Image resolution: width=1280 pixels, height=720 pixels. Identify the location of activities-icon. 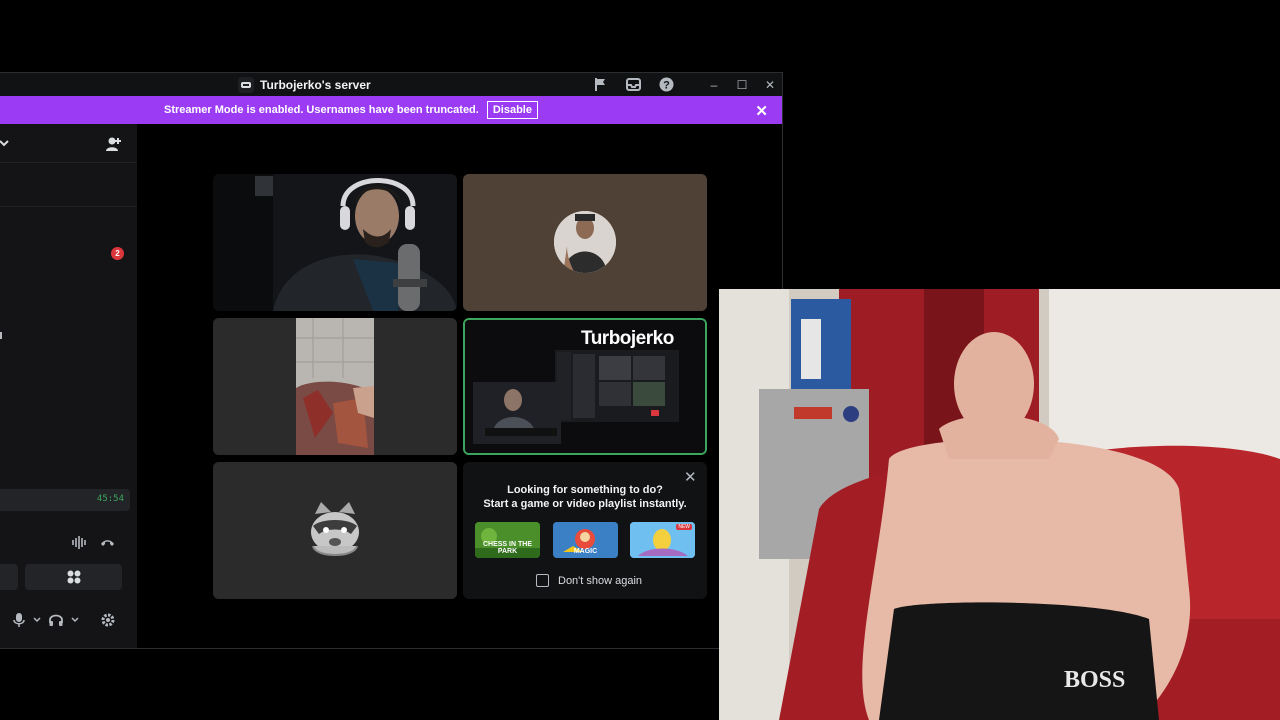
(73, 577).